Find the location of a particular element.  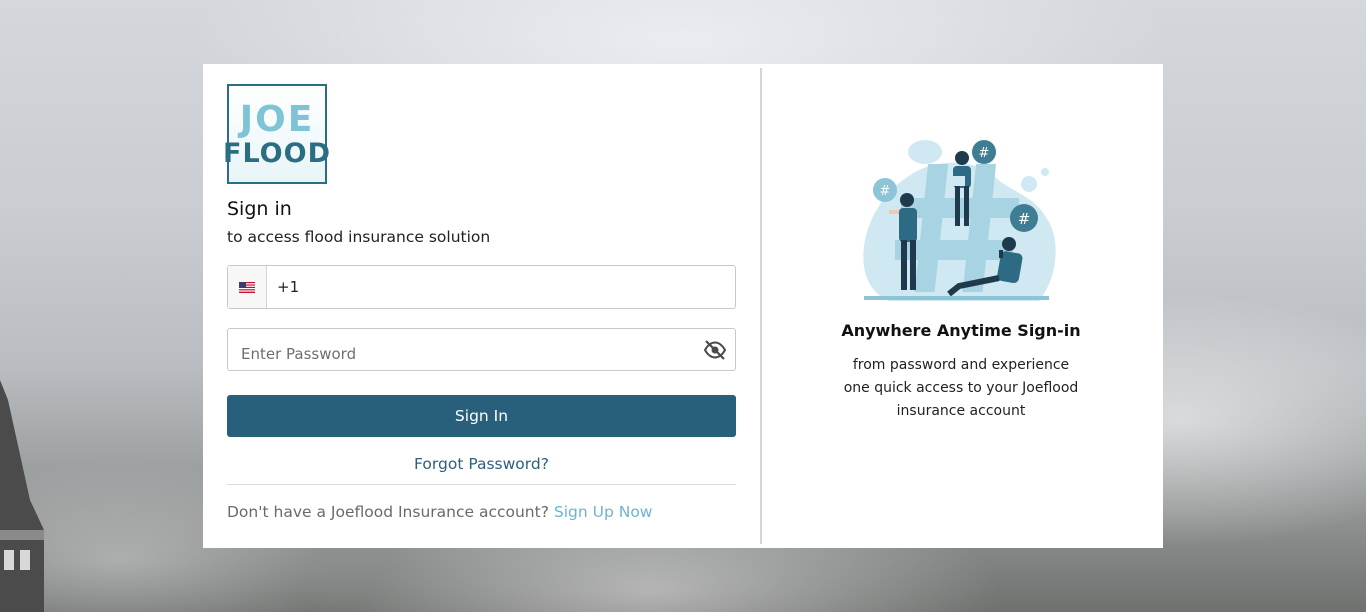

signin-subtitle: to access flood insurance solution is located at coordinates (359, 237).